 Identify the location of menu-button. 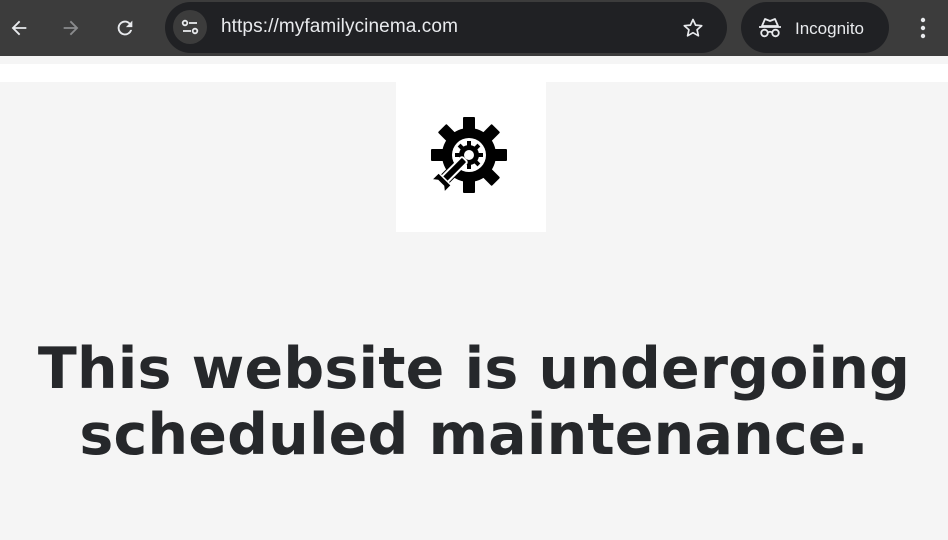
(923, 28).